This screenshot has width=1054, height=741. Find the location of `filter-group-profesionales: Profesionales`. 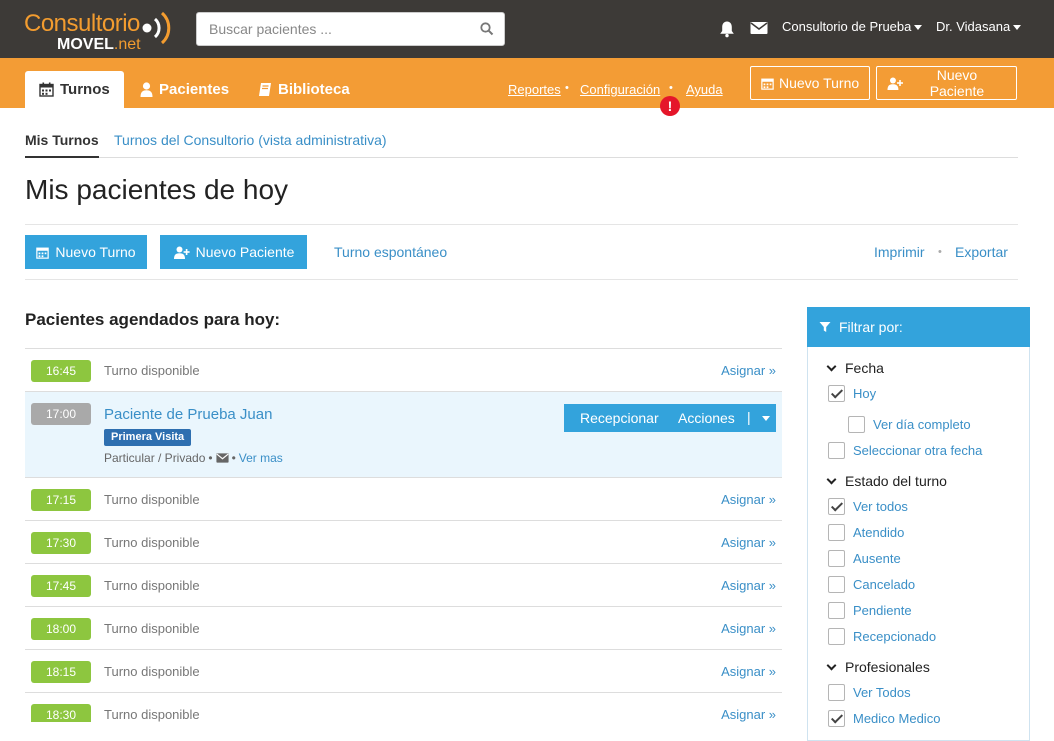

filter-group-profesionales: Profesionales is located at coordinates (878, 667).